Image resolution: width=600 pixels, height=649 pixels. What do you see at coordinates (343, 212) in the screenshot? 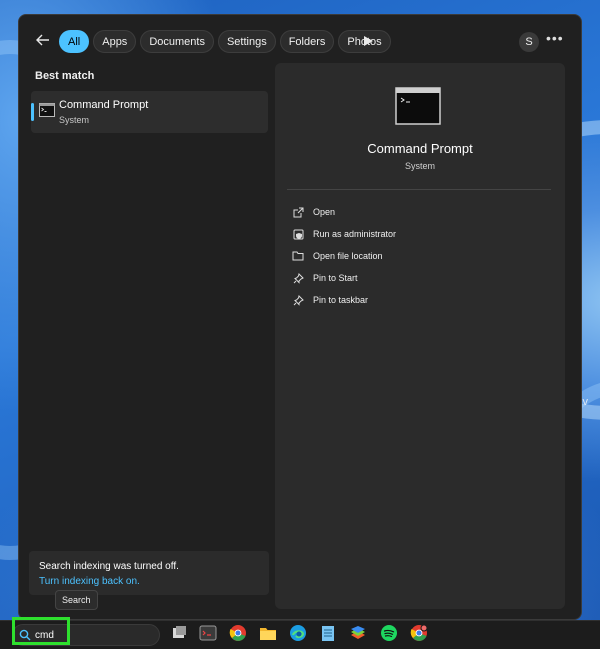
I see `action-open: Open` at bounding box center [343, 212].